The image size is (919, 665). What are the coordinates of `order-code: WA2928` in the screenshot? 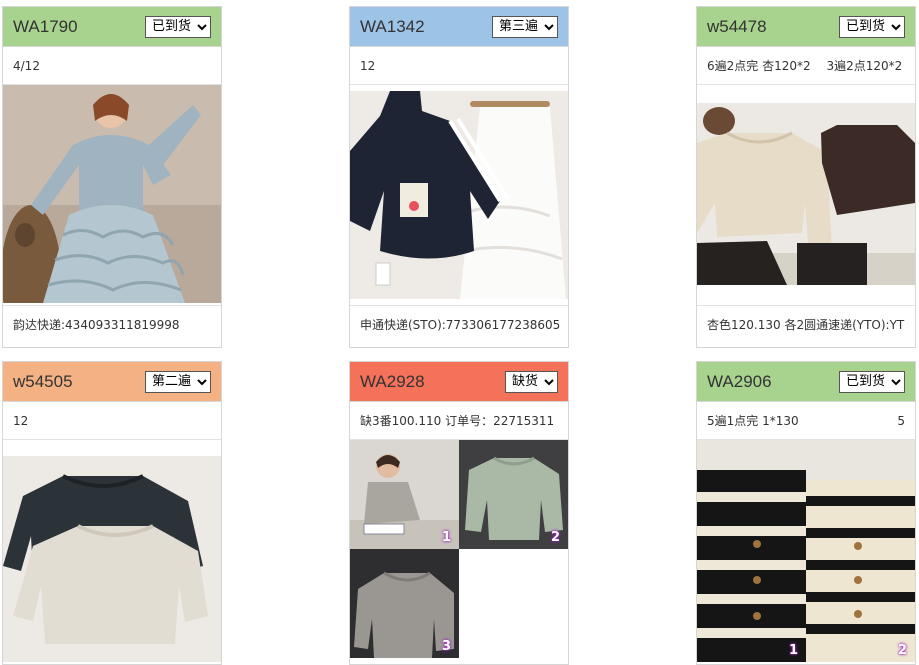 It's located at (392, 381).